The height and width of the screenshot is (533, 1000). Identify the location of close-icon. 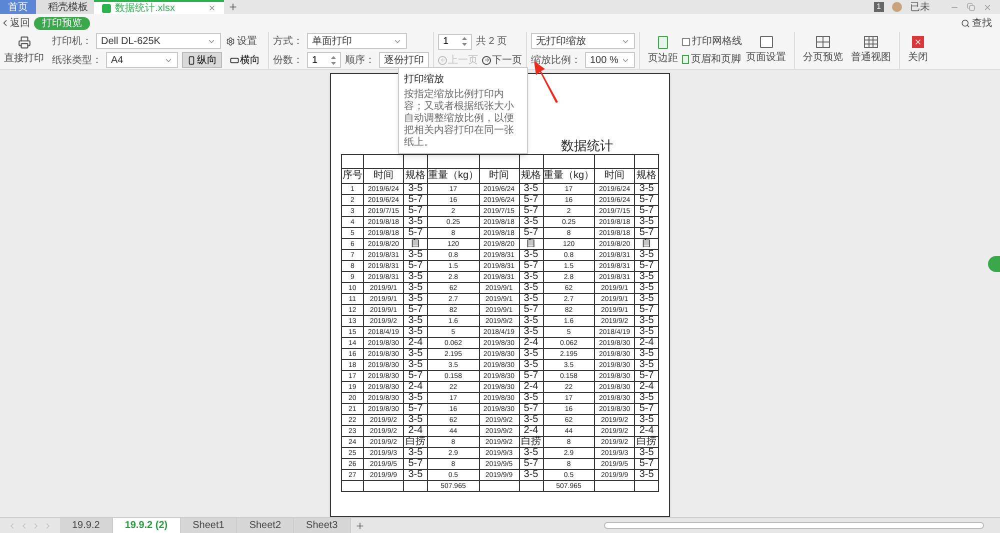
(212, 8).